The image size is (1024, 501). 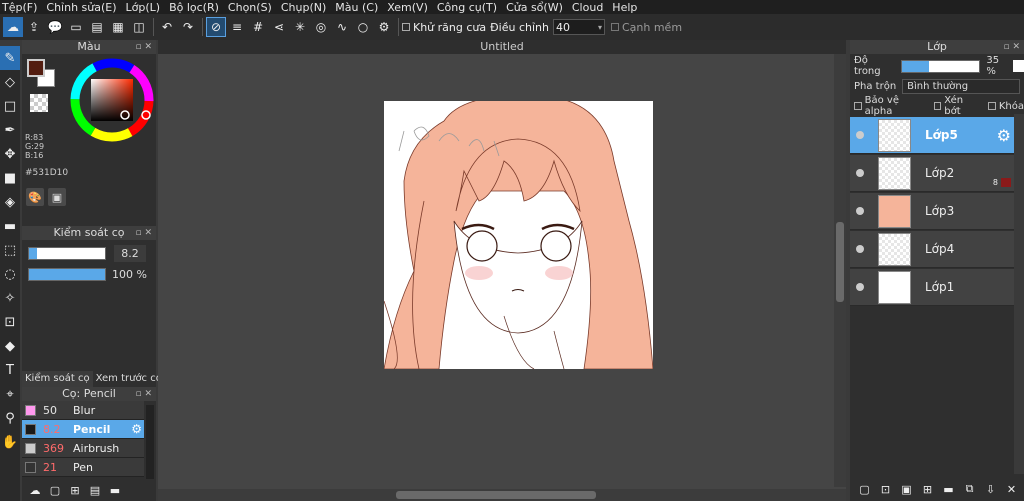 What do you see at coordinates (937, 106) in the screenshot?
I see `clipping-checkbox` at bounding box center [937, 106].